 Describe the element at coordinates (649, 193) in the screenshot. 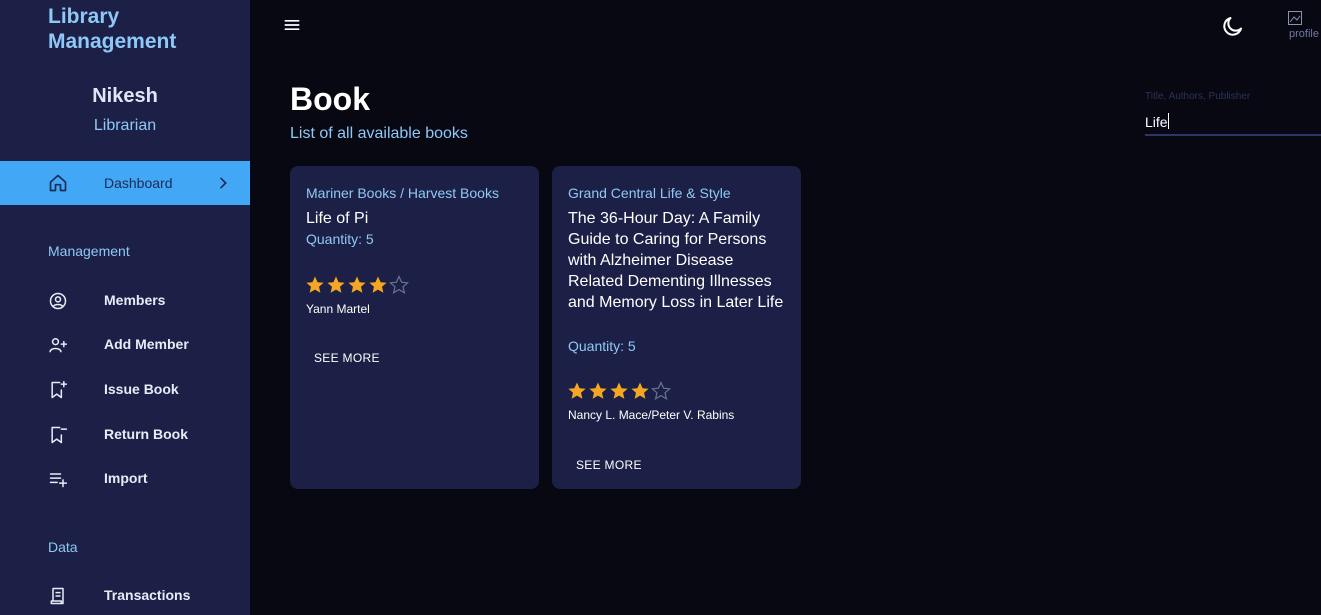

I see `book-publisher: Grand Central Life & Style` at that location.